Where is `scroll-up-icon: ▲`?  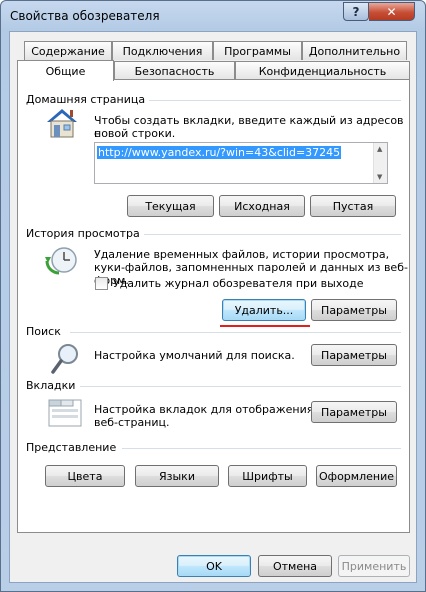
scroll-up-icon: ▲ is located at coordinates (380, 149).